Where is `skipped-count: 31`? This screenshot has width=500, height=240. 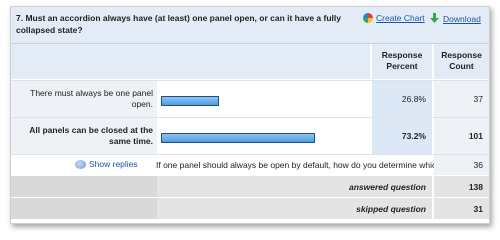 skipped-count: 31 is located at coordinates (461, 208).